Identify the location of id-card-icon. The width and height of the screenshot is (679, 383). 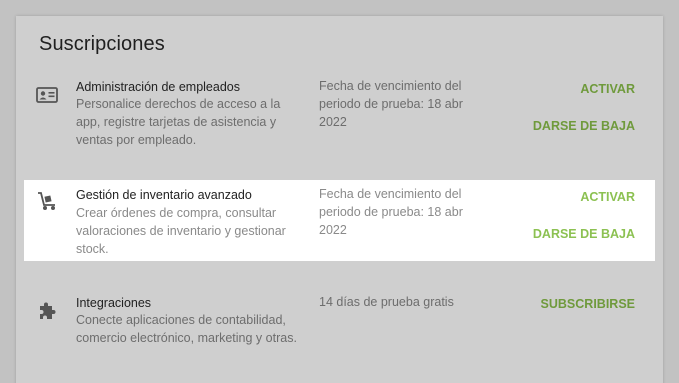
(47, 95).